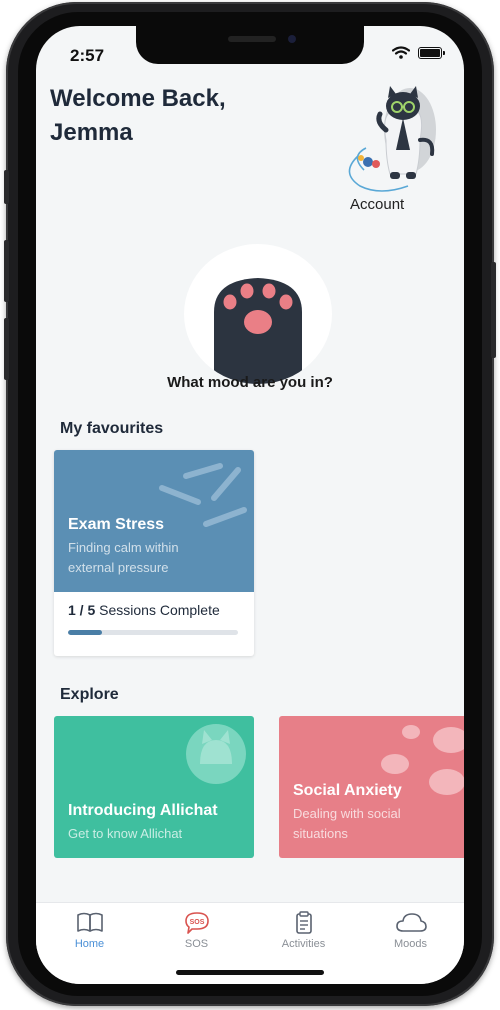 The height and width of the screenshot is (1010, 500). What do you see at coordinates (123, 558) in the screenshot?
I see `card-subtitle: Finding calm within external pressure` at bounding box center [123, 558].